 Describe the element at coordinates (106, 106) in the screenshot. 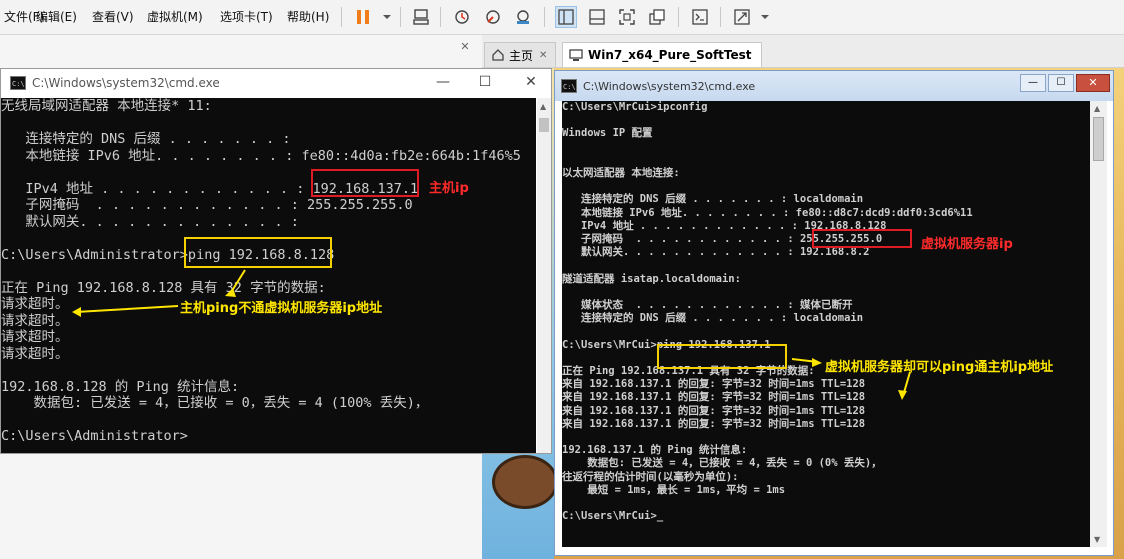

I see `console-line: 无线局域网适配器 本地连接* 11:` at that location.